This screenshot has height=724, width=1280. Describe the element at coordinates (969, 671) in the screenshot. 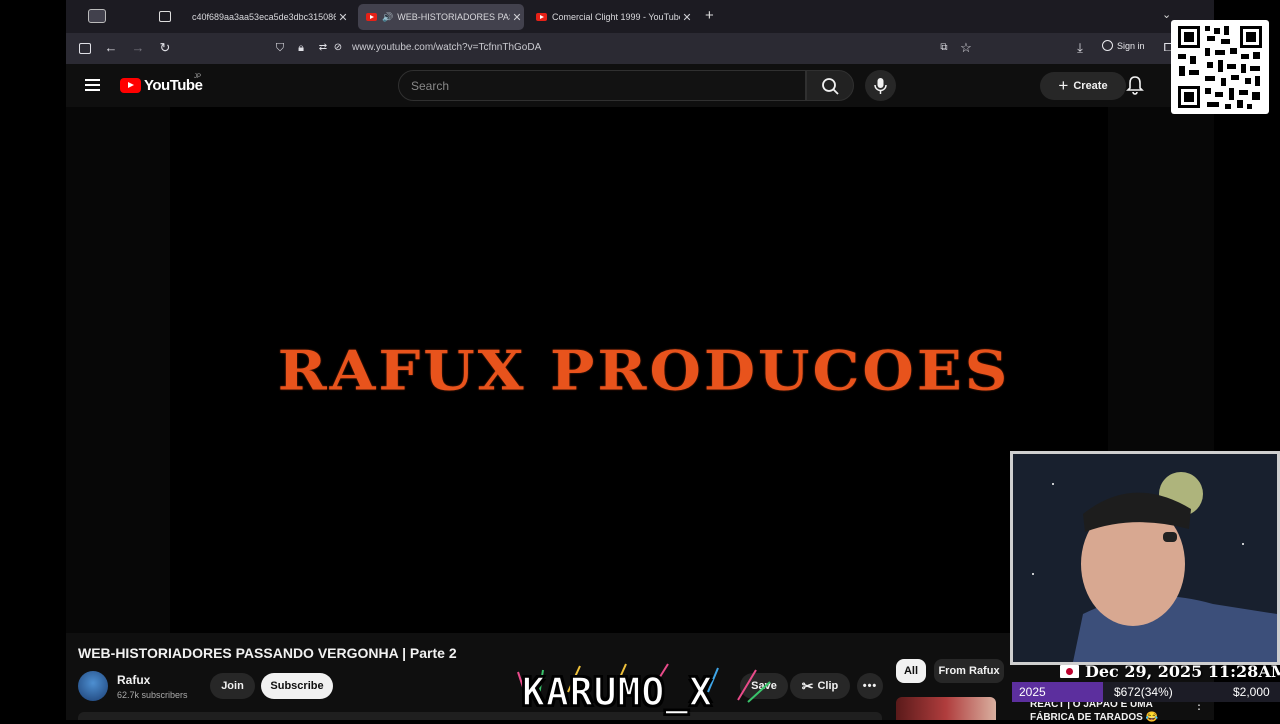

I see `chip-from-rafux: From Rafux` at that location.